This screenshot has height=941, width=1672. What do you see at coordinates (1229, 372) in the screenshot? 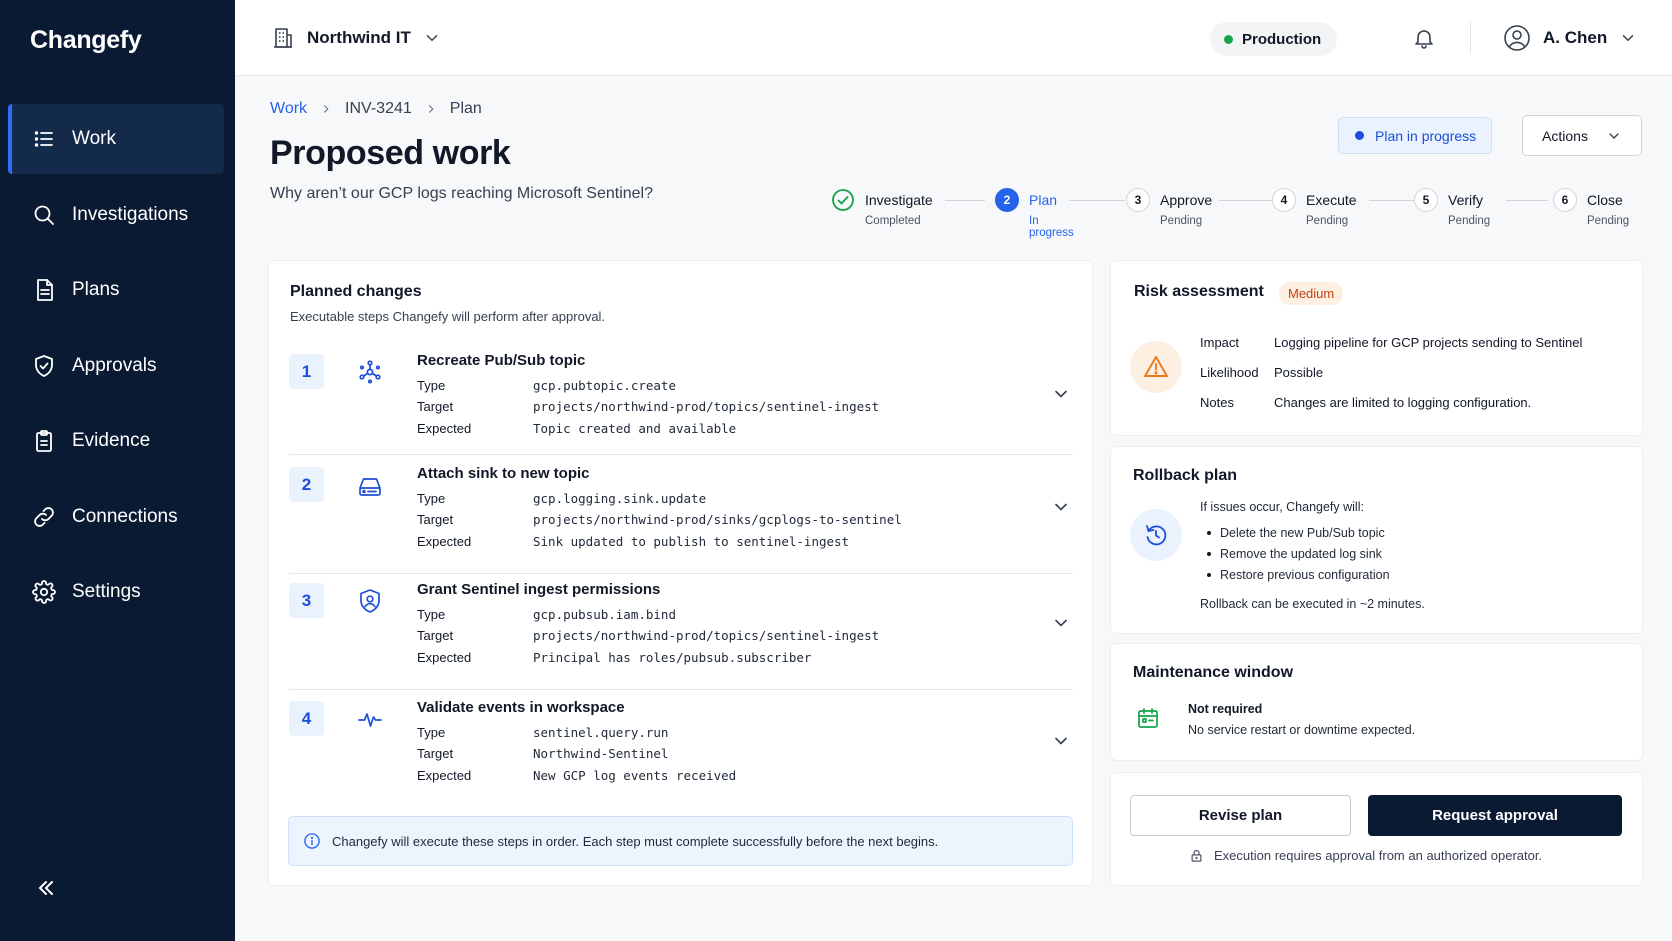
I see `risk-row-label: Likelihood` at bounding box center [1229, 372].